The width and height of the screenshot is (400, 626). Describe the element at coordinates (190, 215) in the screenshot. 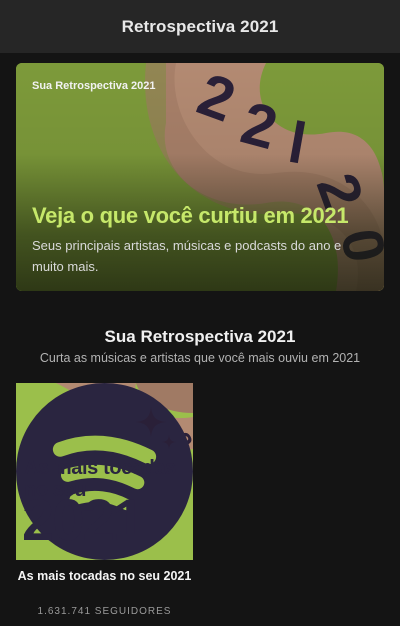

I see `hero-title: Veja o que você curtiu em 2021` at that location.